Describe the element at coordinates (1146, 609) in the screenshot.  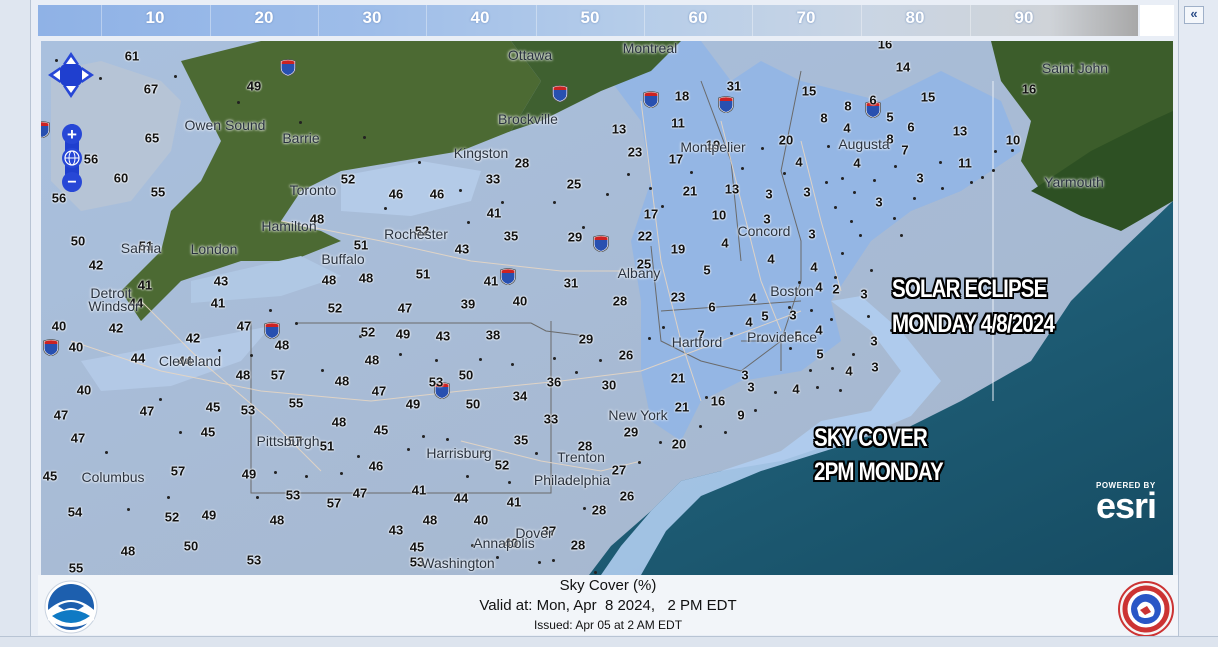
I see `nws-logo-icon` at that location.